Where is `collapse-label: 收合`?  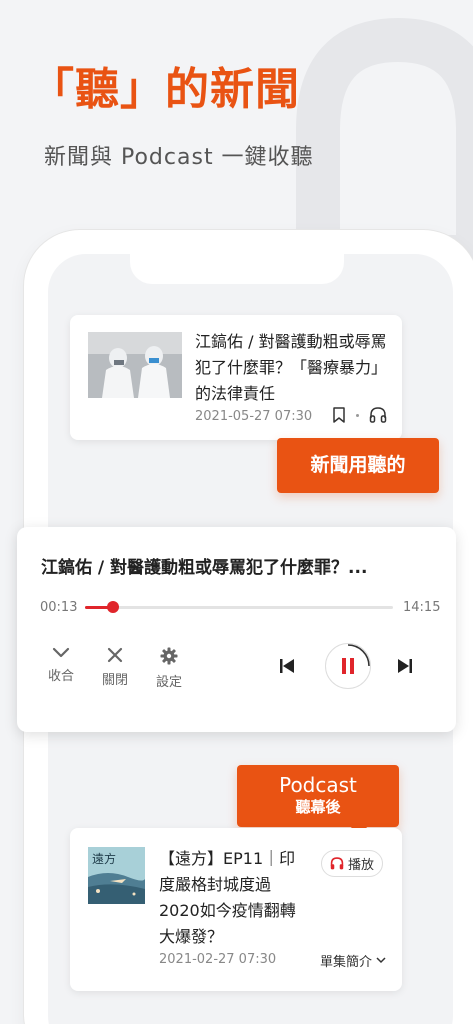
collapse-label: 收合 is located at coordinates (60, 676).